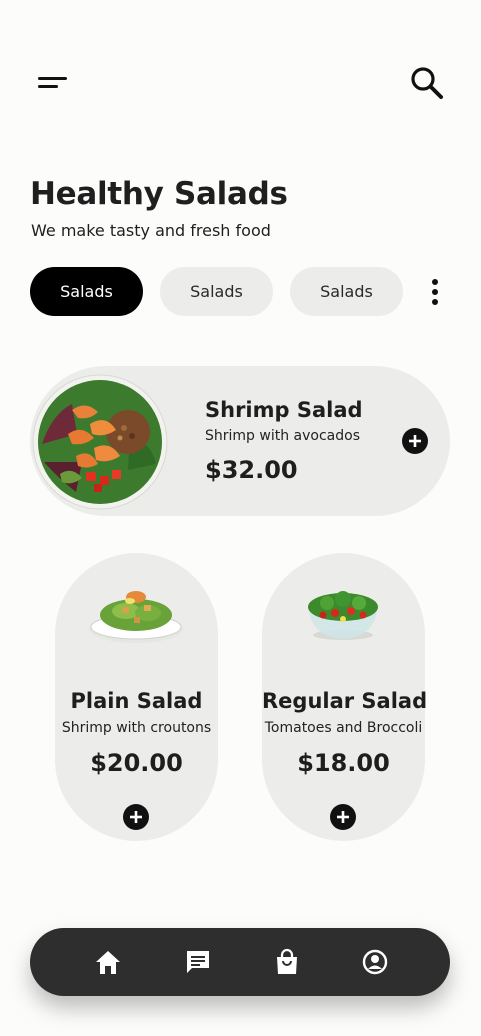 Image resolution: width=481 pixels, height=1036 pixels. I want to click on plain-salad-image, so click(136, 617).